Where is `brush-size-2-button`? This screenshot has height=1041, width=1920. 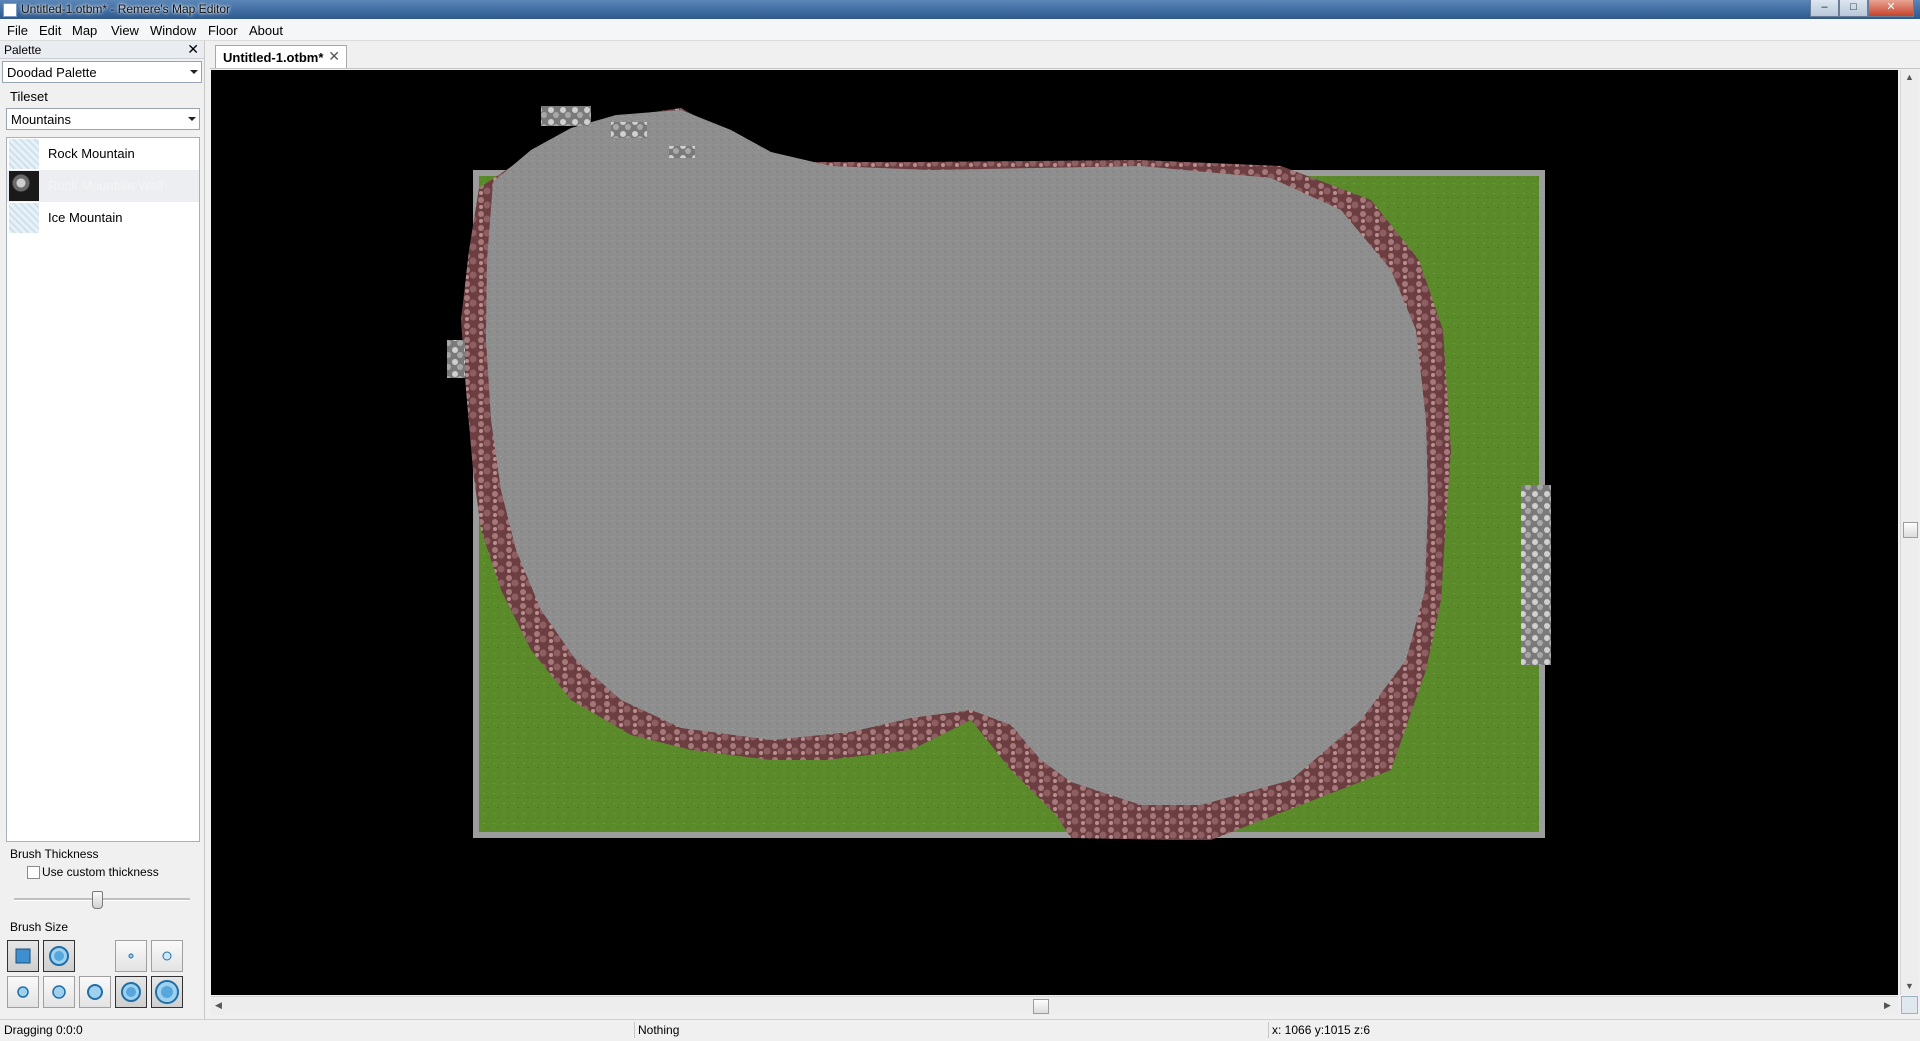
brush-size-2-button is located at coordinates (167, 956).